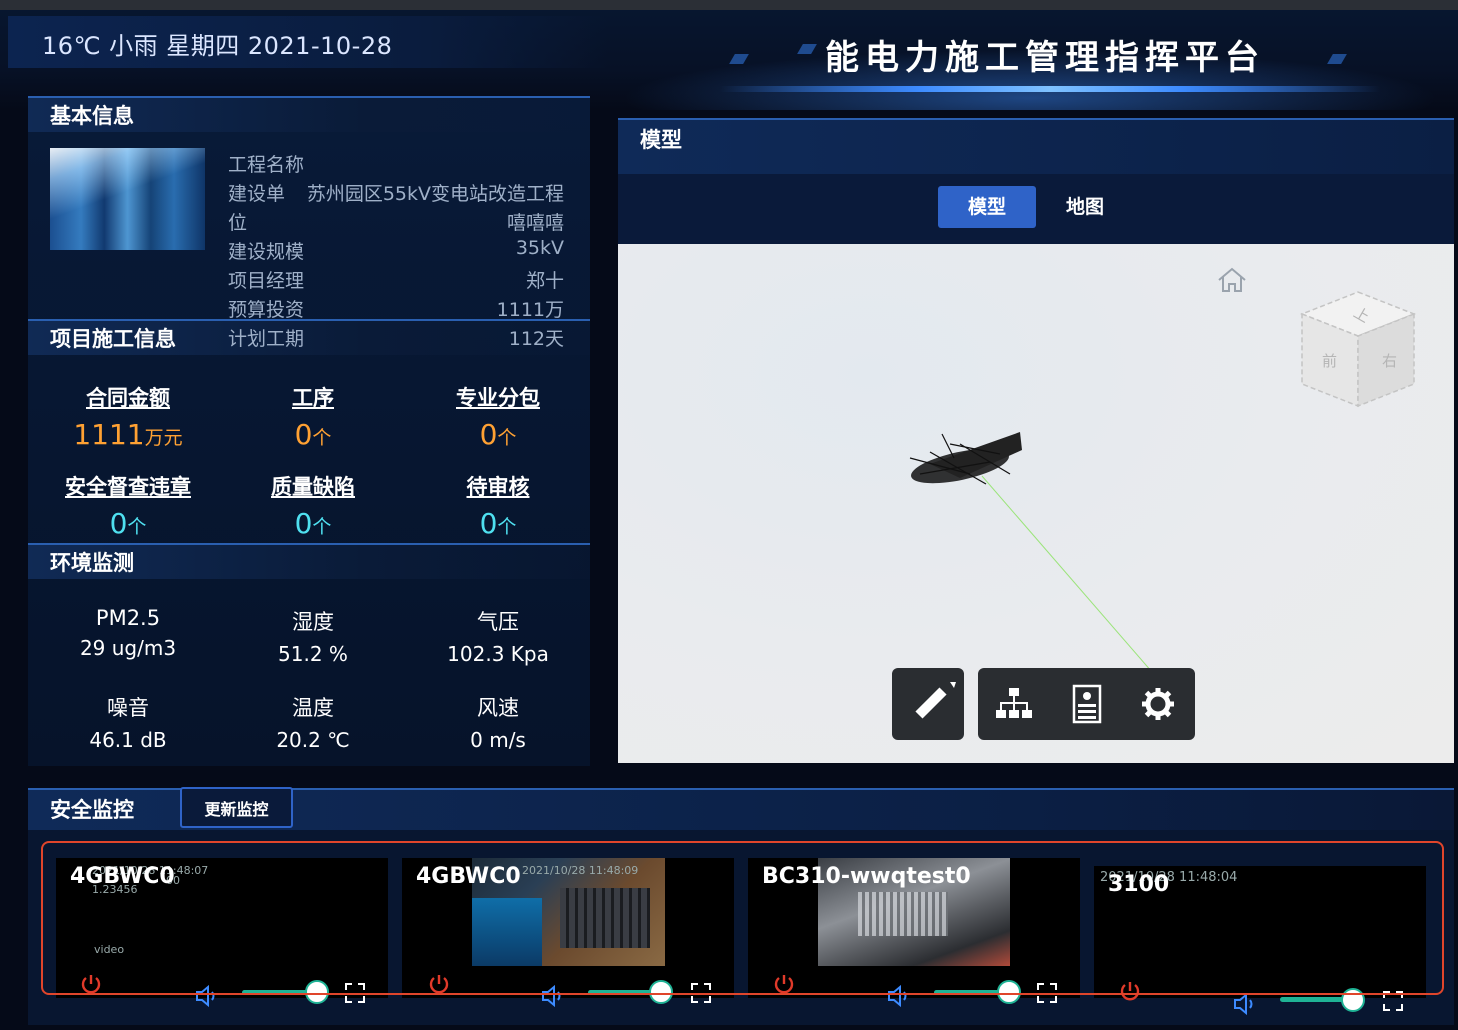  I want to click on stat-label: 合同金额, so click(128, 397).